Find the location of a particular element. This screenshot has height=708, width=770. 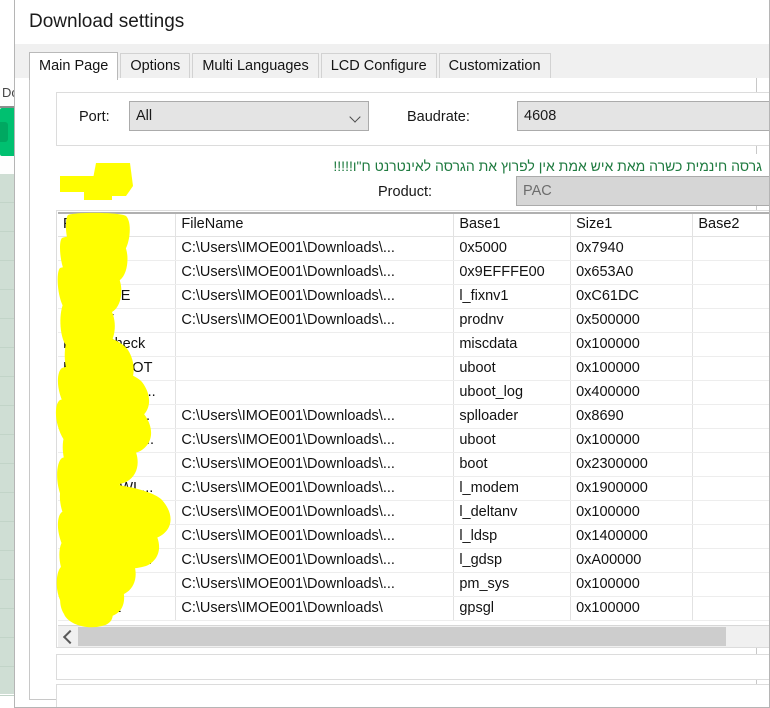

cell-base1: uboot_log is located at coordinates (512, 392).